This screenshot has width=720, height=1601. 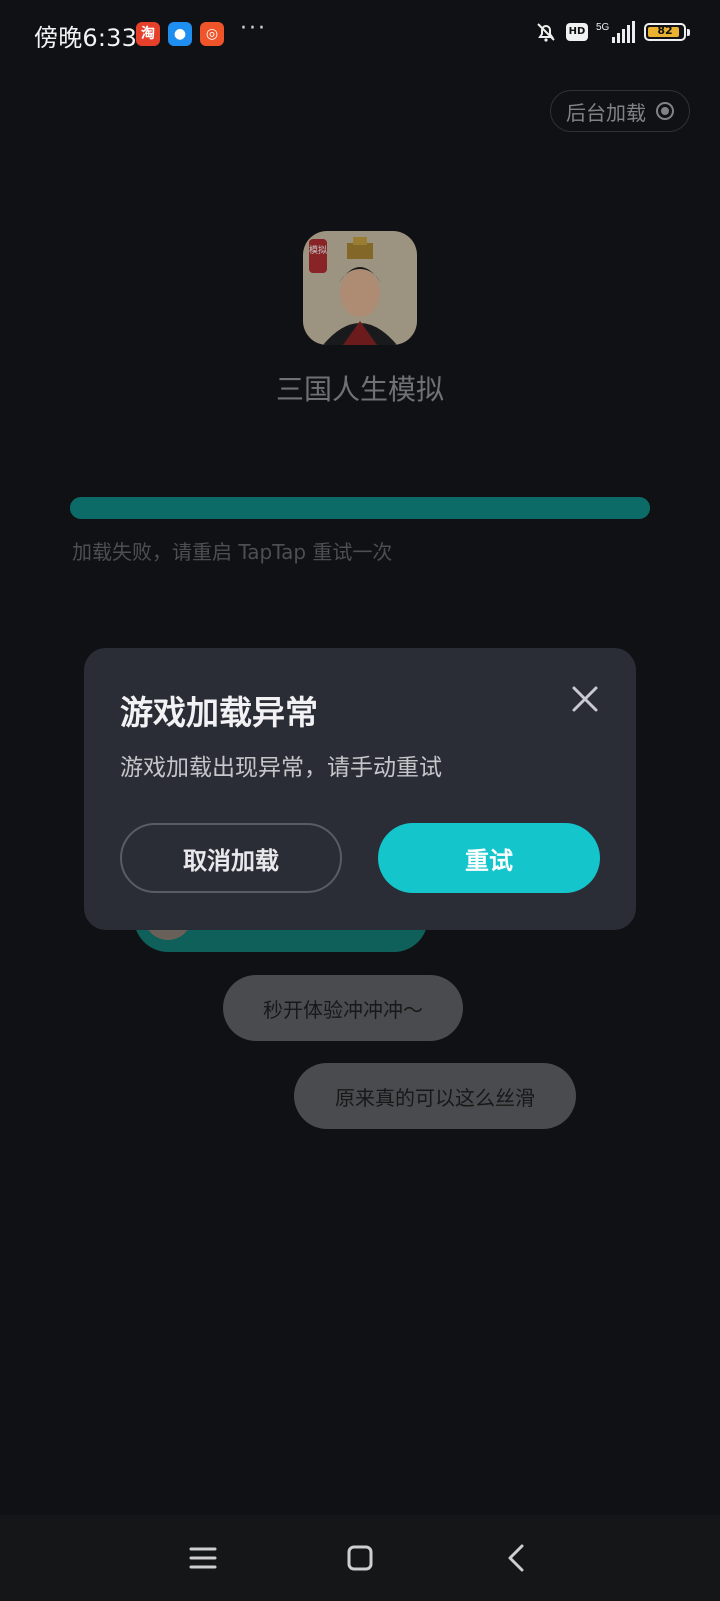 I want to click on target-icon, so click(x=665, y=111).